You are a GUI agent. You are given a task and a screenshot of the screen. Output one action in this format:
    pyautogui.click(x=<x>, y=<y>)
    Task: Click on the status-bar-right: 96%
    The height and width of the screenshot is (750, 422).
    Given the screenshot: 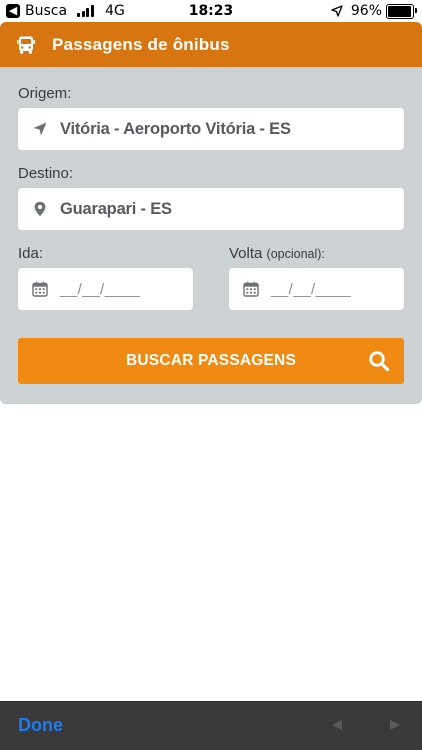 What is the action you would take?
    pyautogui.click(x=374, y=11)
    